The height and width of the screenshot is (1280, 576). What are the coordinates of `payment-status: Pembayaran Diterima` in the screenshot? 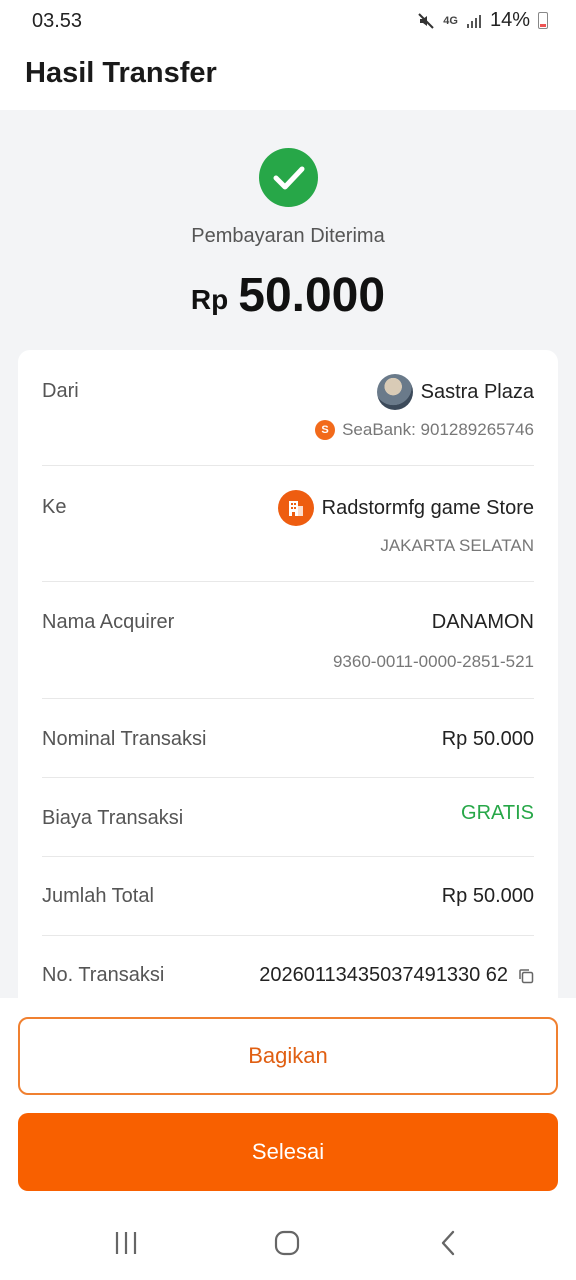 It's located at (288, 236).